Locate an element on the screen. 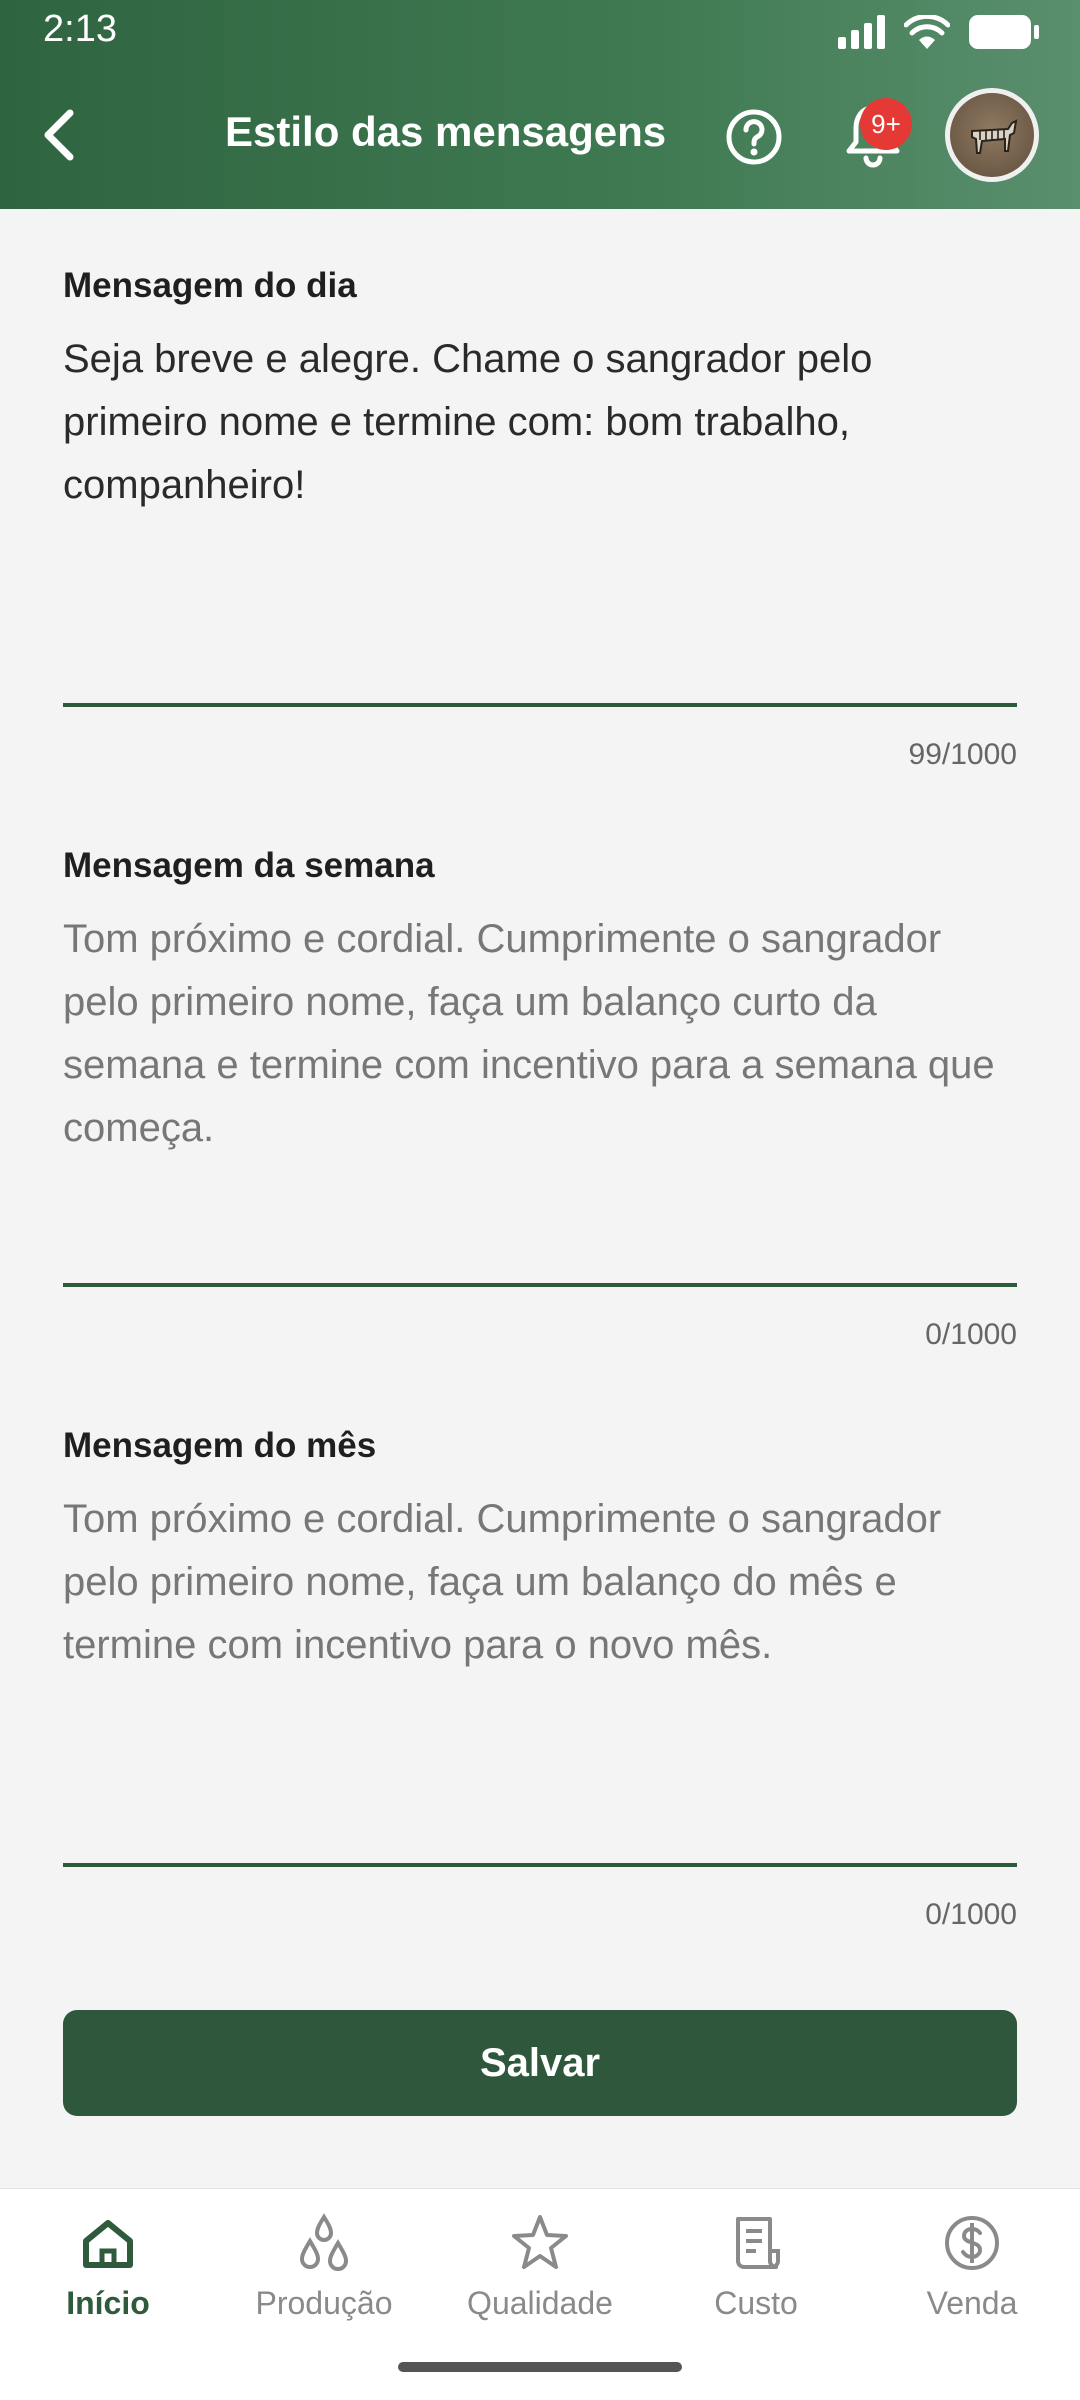 This screenshot has height=2400, width=1080. monthly-message-label: Mensagem do mês is located at coordinates (220, 1445).